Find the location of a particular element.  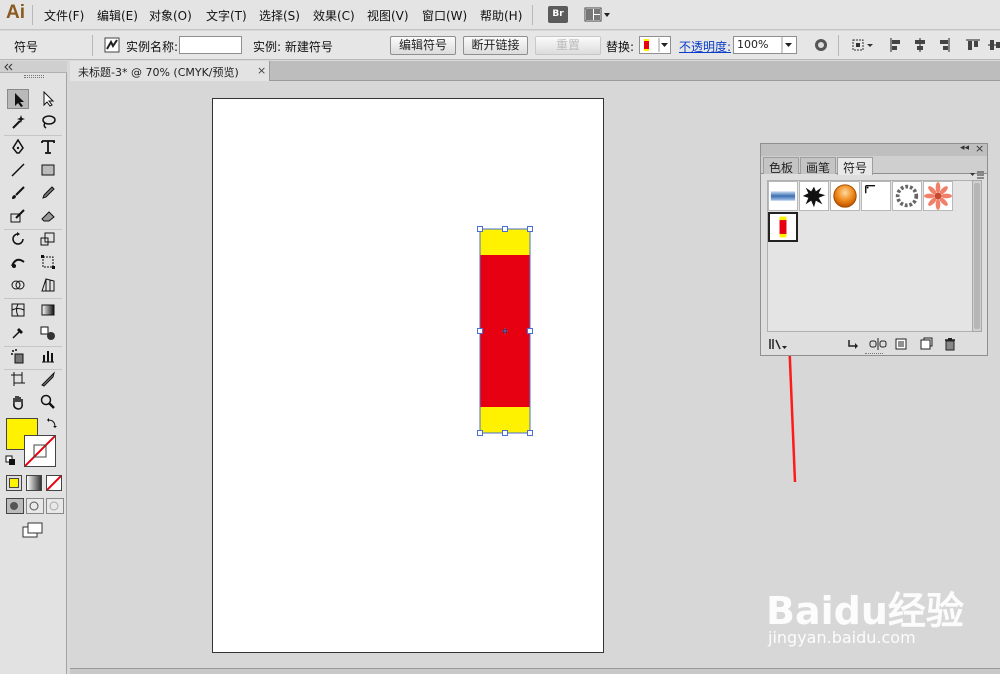

panel-collapse-icon: ◂◂ is located at coordinates (964, 148).